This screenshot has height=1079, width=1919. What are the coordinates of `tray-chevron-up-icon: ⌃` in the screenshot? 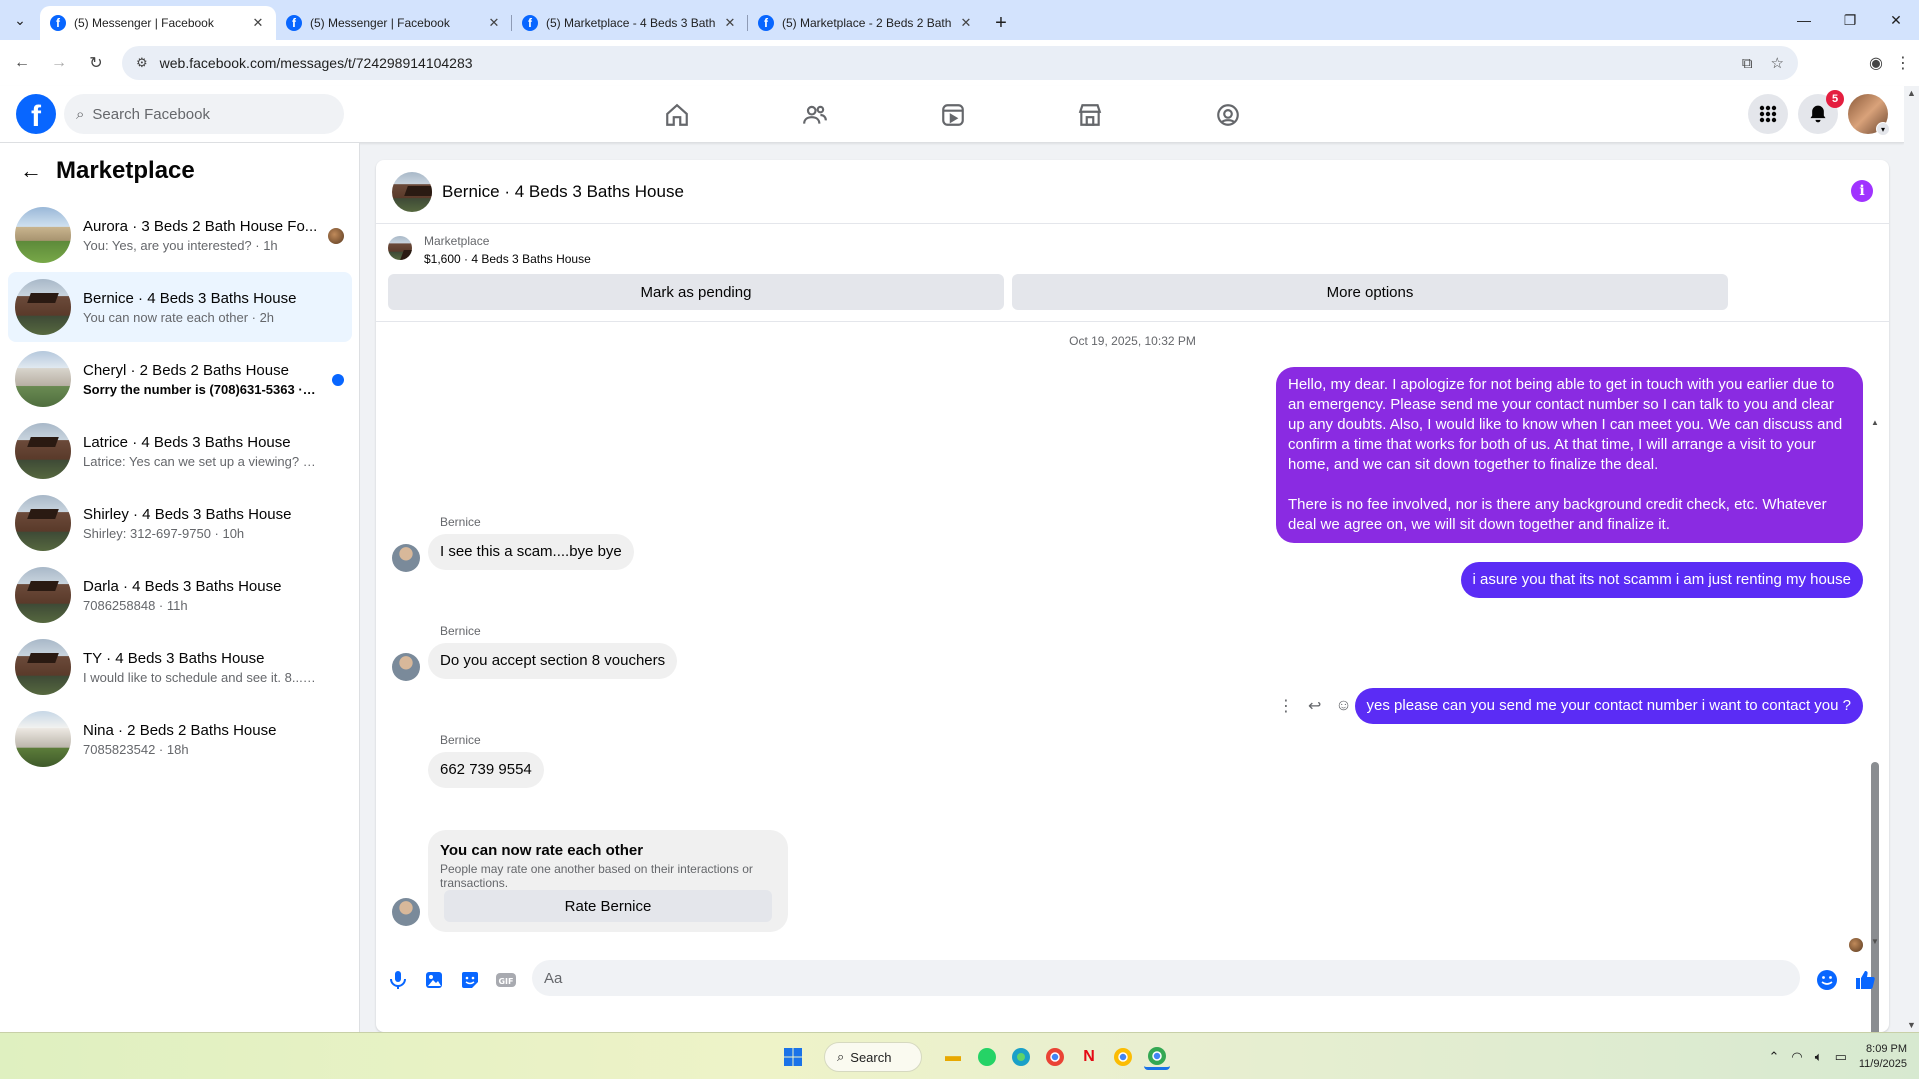 It's located at (1774, 1057).